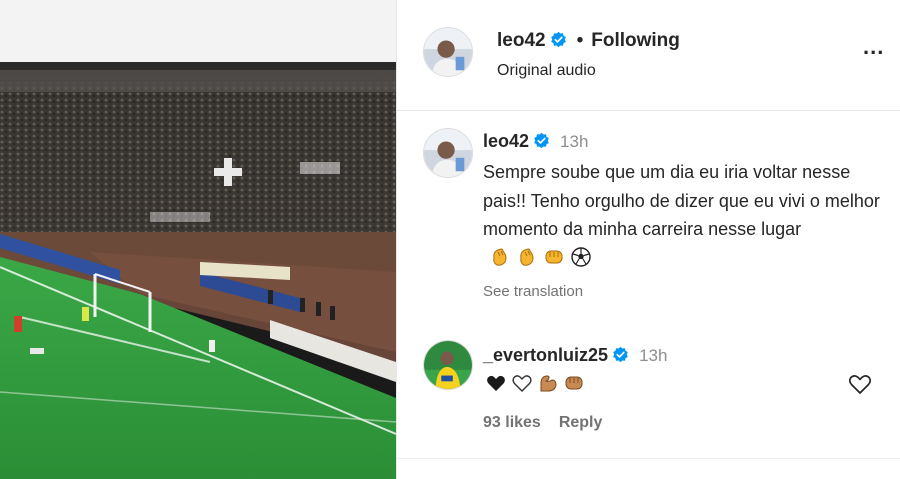  Describe the element at coordinates (521, 40) in the screenshot. I see `author-username: leo42` at that location.